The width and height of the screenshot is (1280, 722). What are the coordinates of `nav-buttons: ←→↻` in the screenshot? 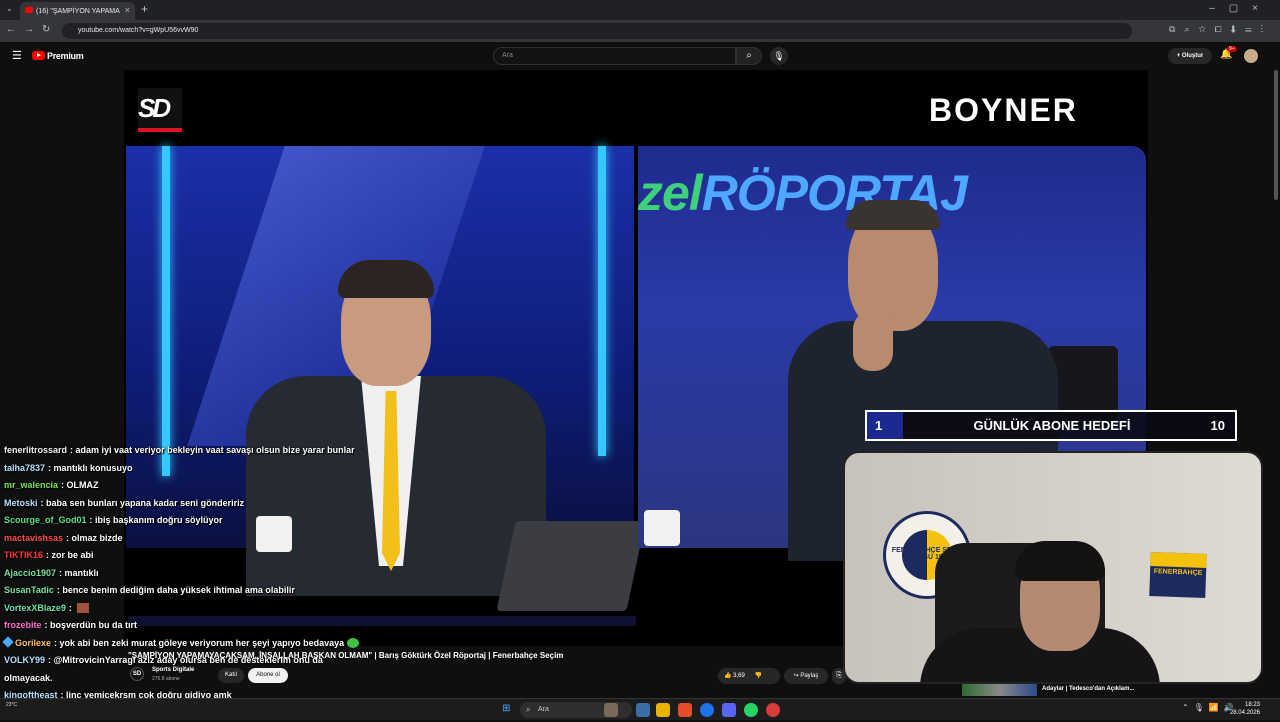 It's located at (32, 29).